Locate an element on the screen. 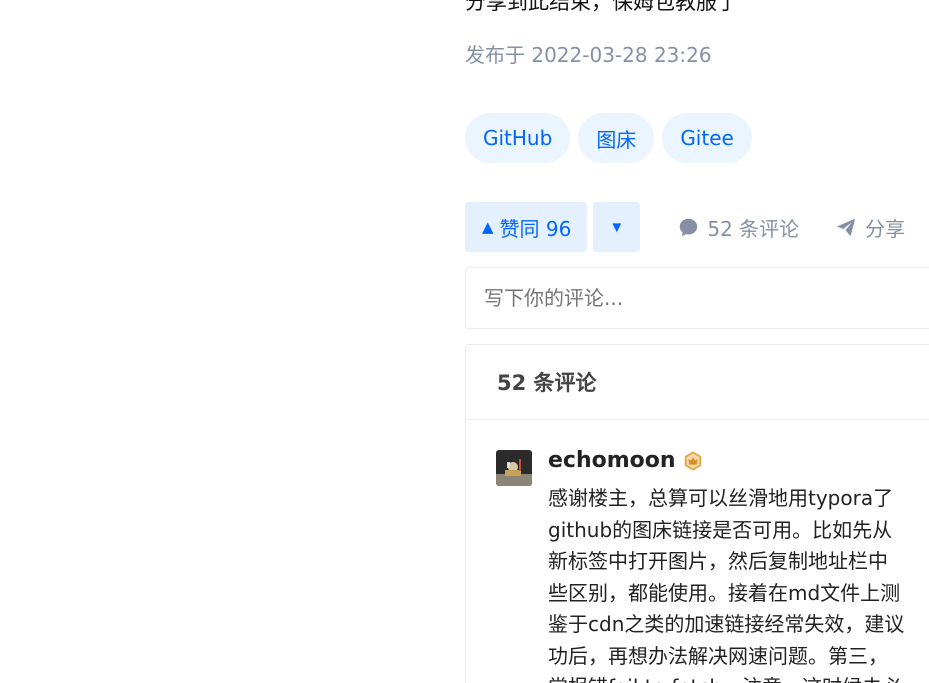  tag-github: GitHub is located at coordinates (518, 138).